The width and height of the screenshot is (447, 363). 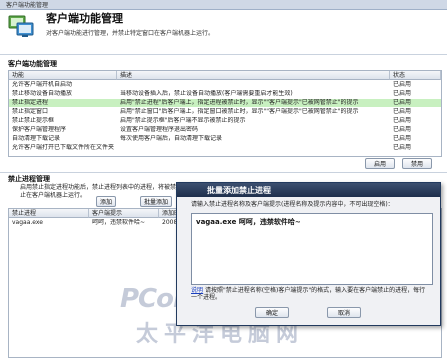 What do you see at coordinates (42, 84) in the screenshot?
I see `feature-cell-name: 允许客户端开机自启动` at bounding box center [42, 84].